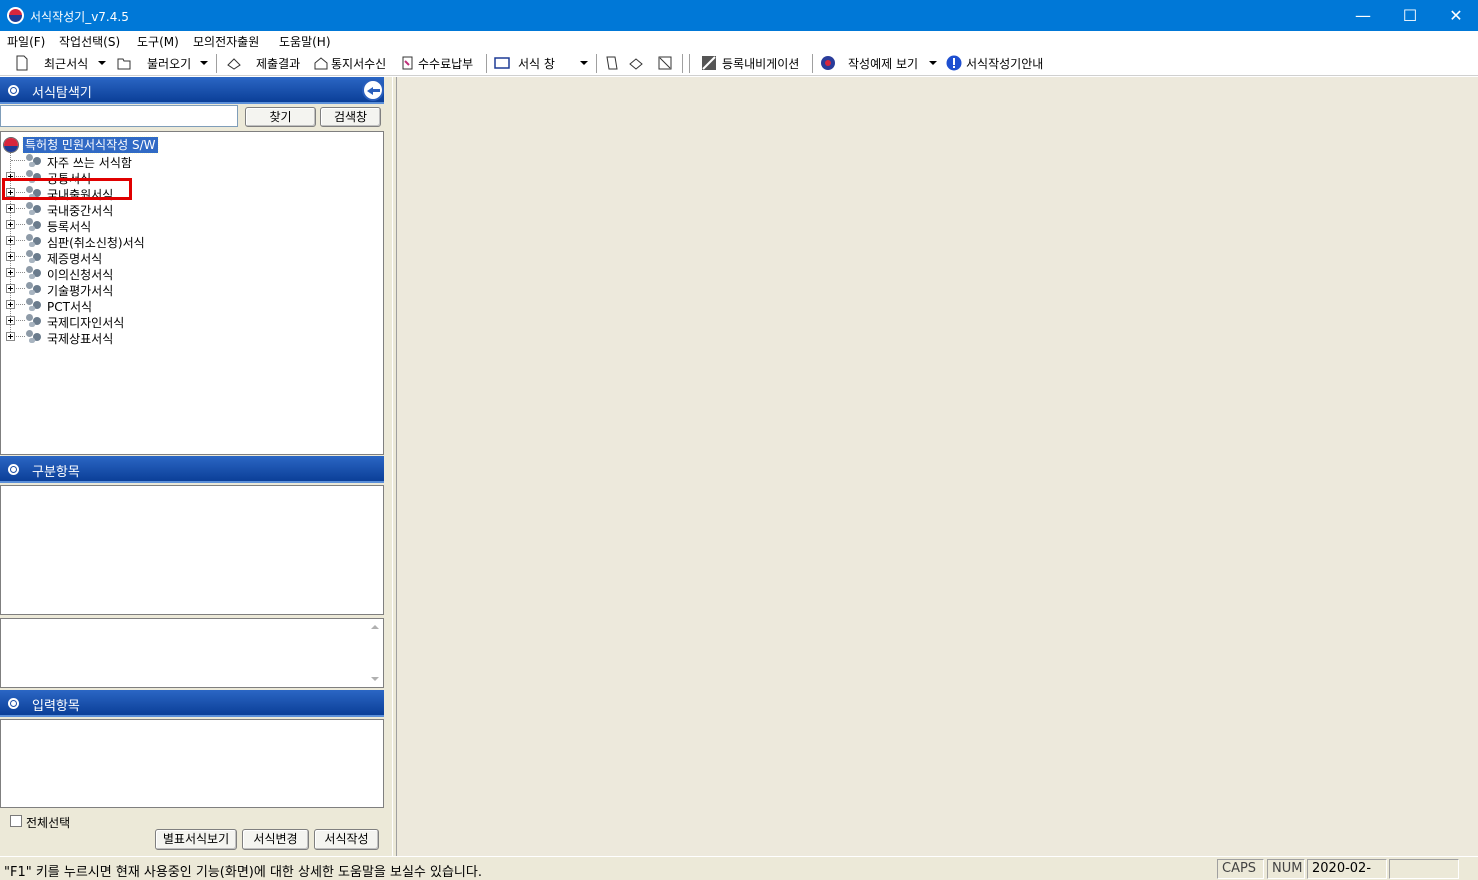 The width and height of the screenshot is (1478, 880). What do you see at coordinates (191, 257) in the screenshot?
I see `tree-item-certificate: 제증명서식` at bounding box center [191, 257].